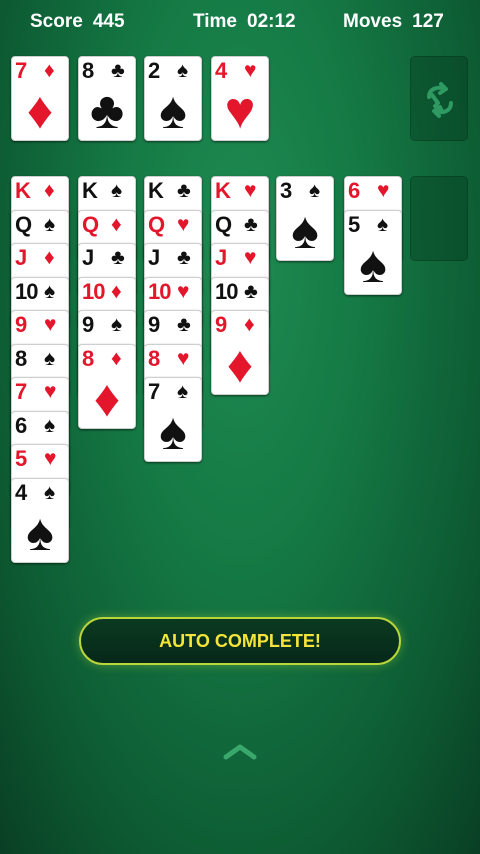 The image size is (480, 854). I want to click on moves-value: 127, so click(428, 21).